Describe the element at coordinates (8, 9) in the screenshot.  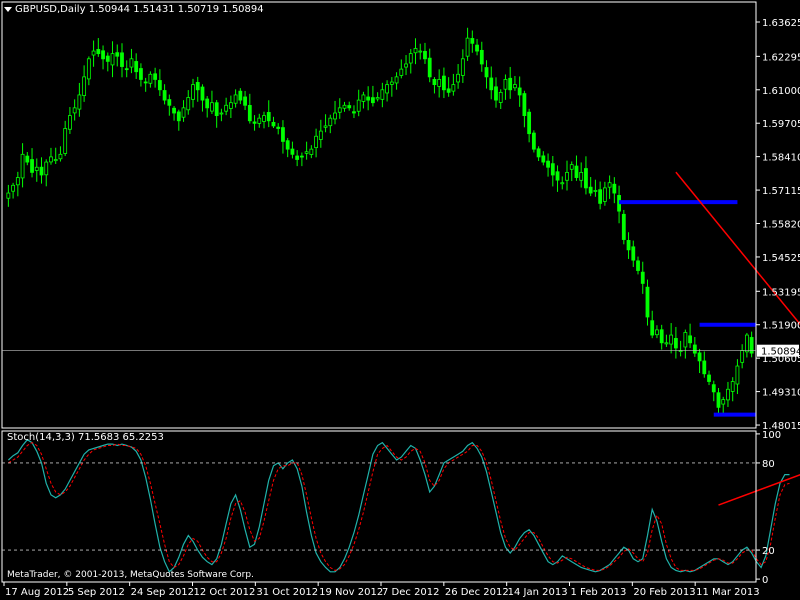
I see `triangle-down-icon` at that location.